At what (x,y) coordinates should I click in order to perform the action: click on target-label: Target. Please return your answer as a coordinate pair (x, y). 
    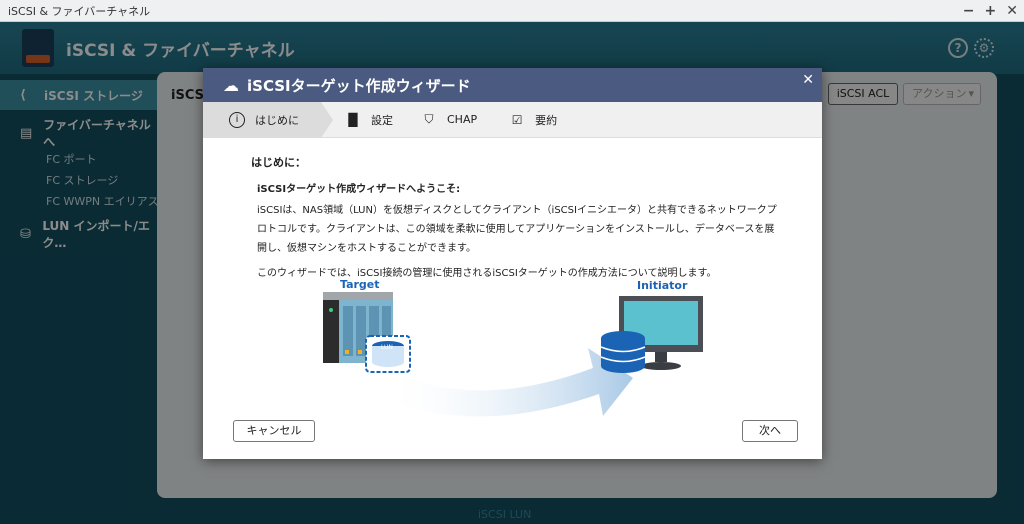
    Looking at the image, I should click on (360, 284).